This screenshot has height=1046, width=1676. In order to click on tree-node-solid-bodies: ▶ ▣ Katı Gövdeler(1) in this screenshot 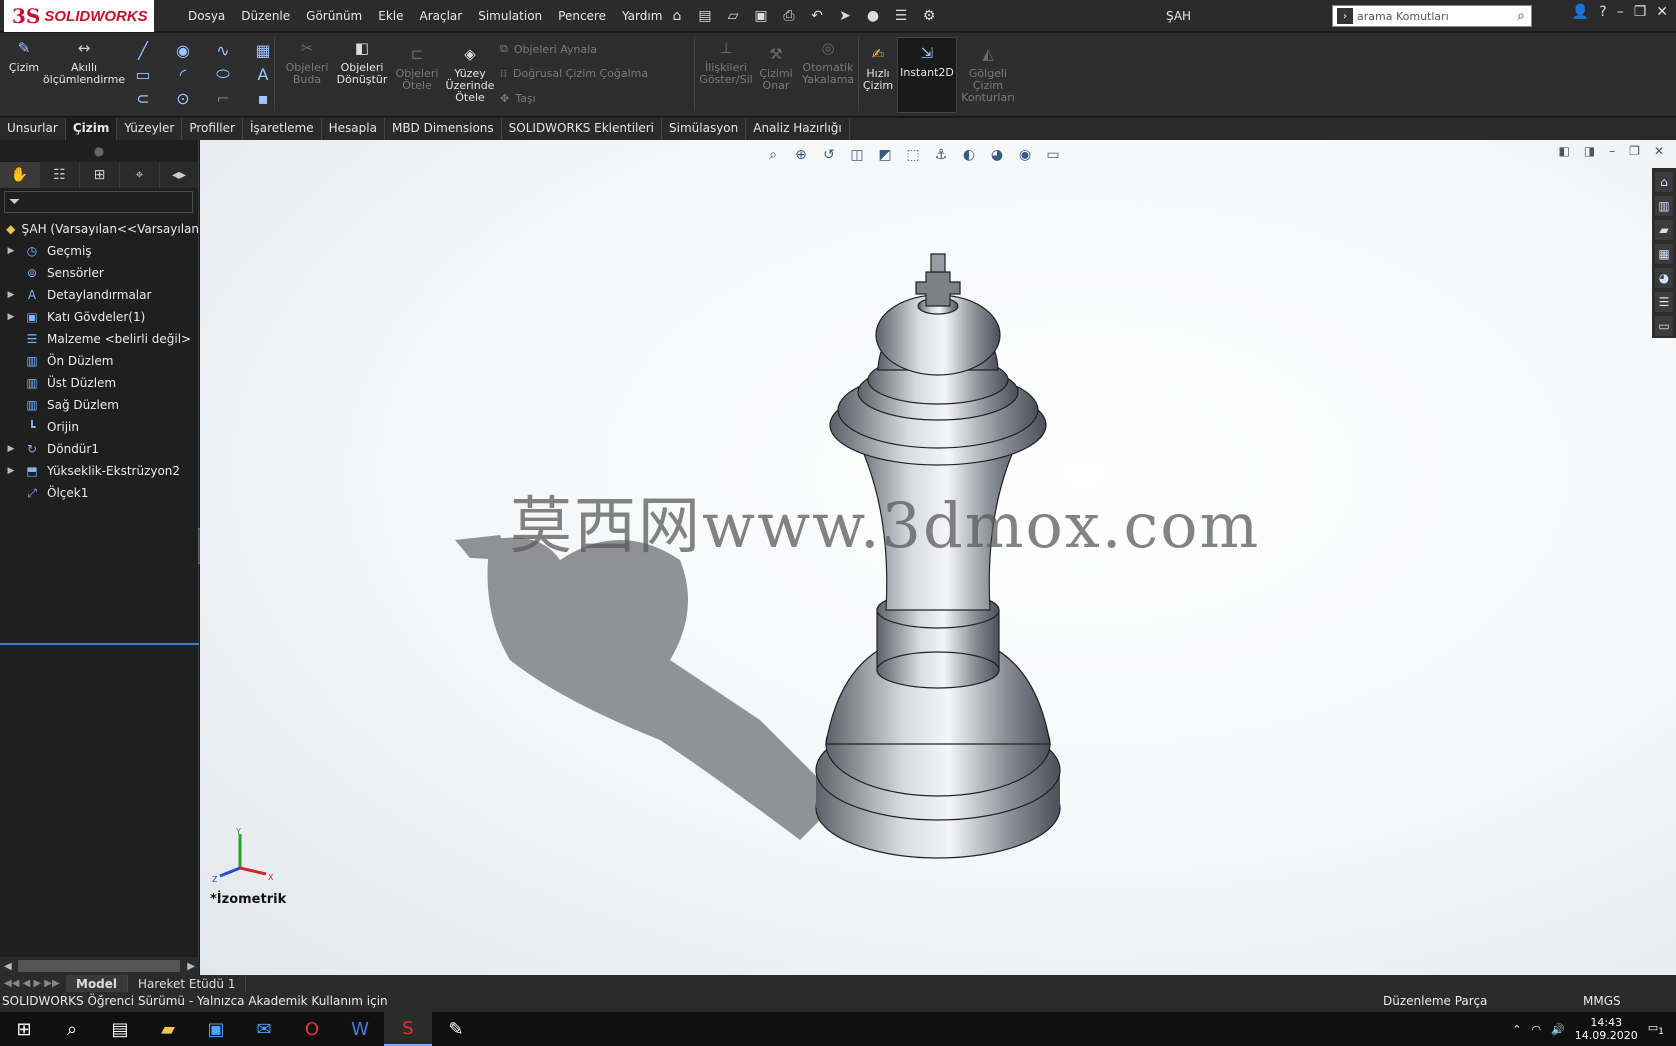, I will do `click(99, 317)`.